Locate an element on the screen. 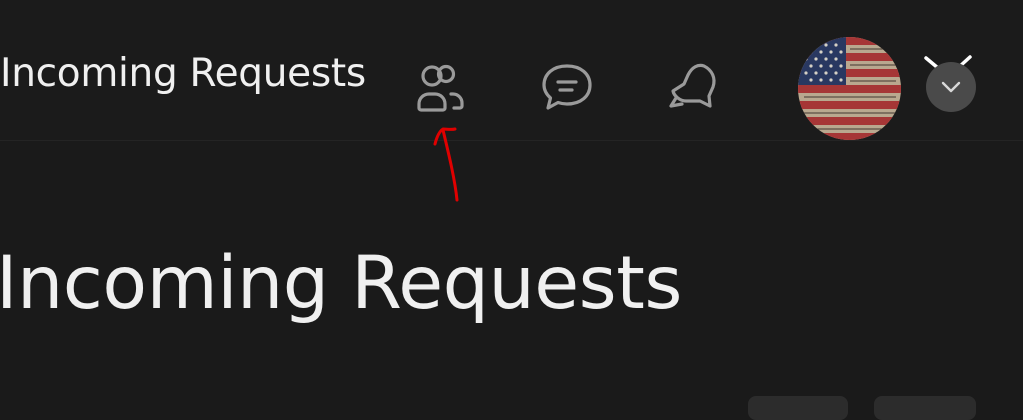 This screenshot has height=420, width=1023. annotation-arrow-icon is located at coordinates (446, 164).